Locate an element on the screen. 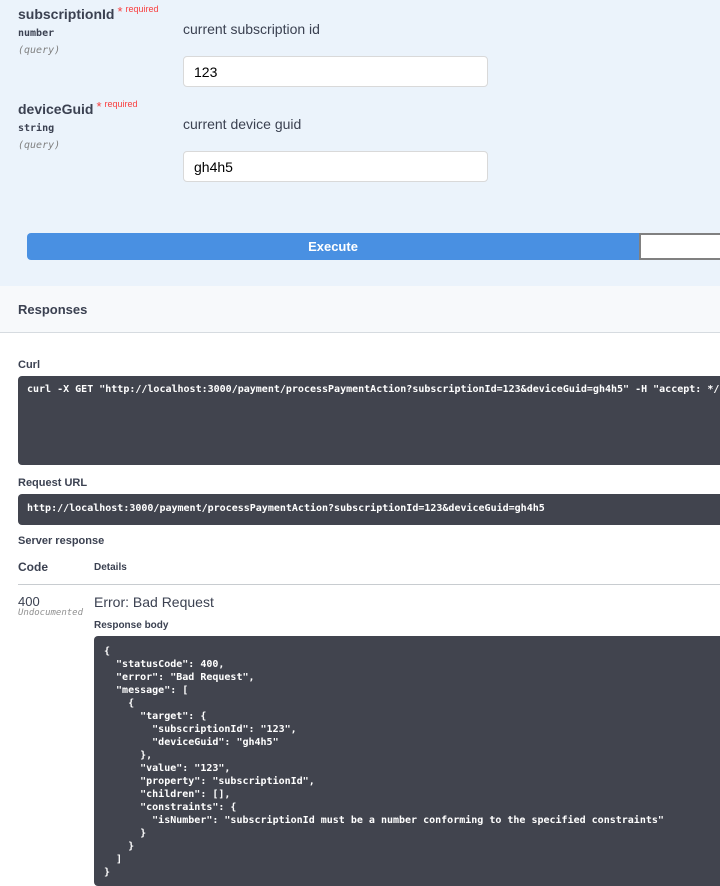  param-type: string is located at coordinates (36, 128).